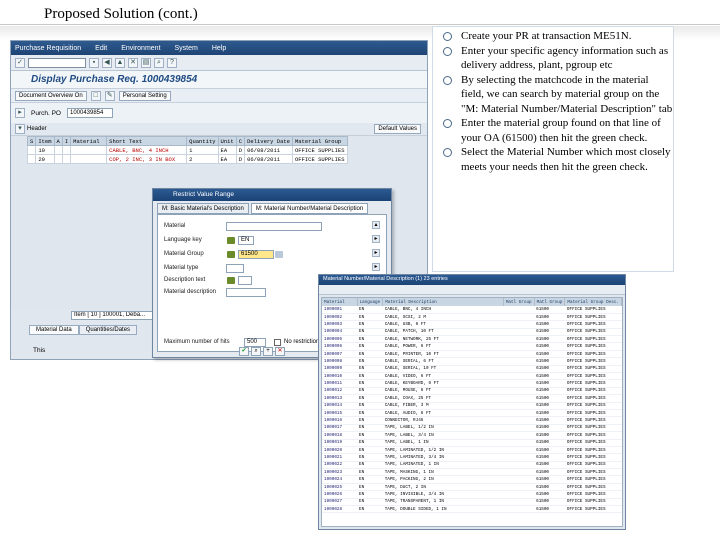 This screenshot has height=540, width=720. Describe the element at coordinates (109, 95) in the screenshot. I see `display-change-icon: ✎` at that location.